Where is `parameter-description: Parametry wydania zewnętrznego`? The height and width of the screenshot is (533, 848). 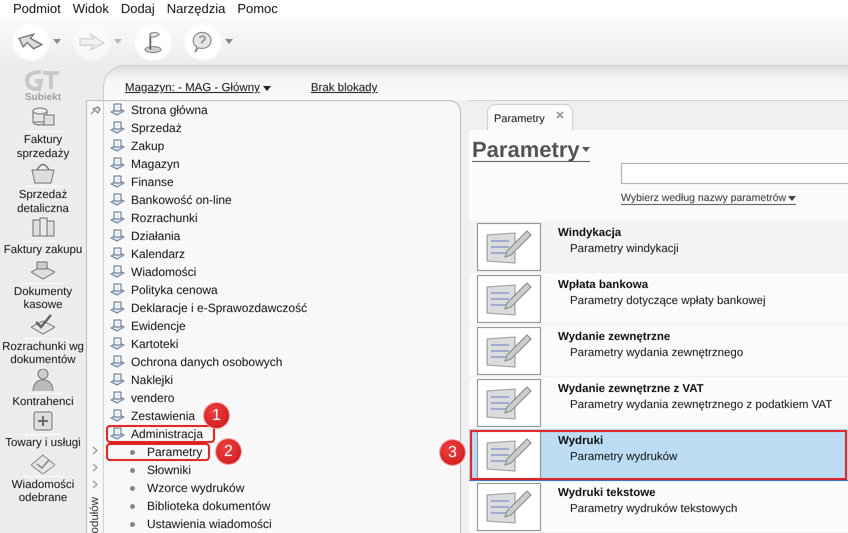 parameter-description: Parametry wydania zewnętrznego is located at coordinates (657, 352).